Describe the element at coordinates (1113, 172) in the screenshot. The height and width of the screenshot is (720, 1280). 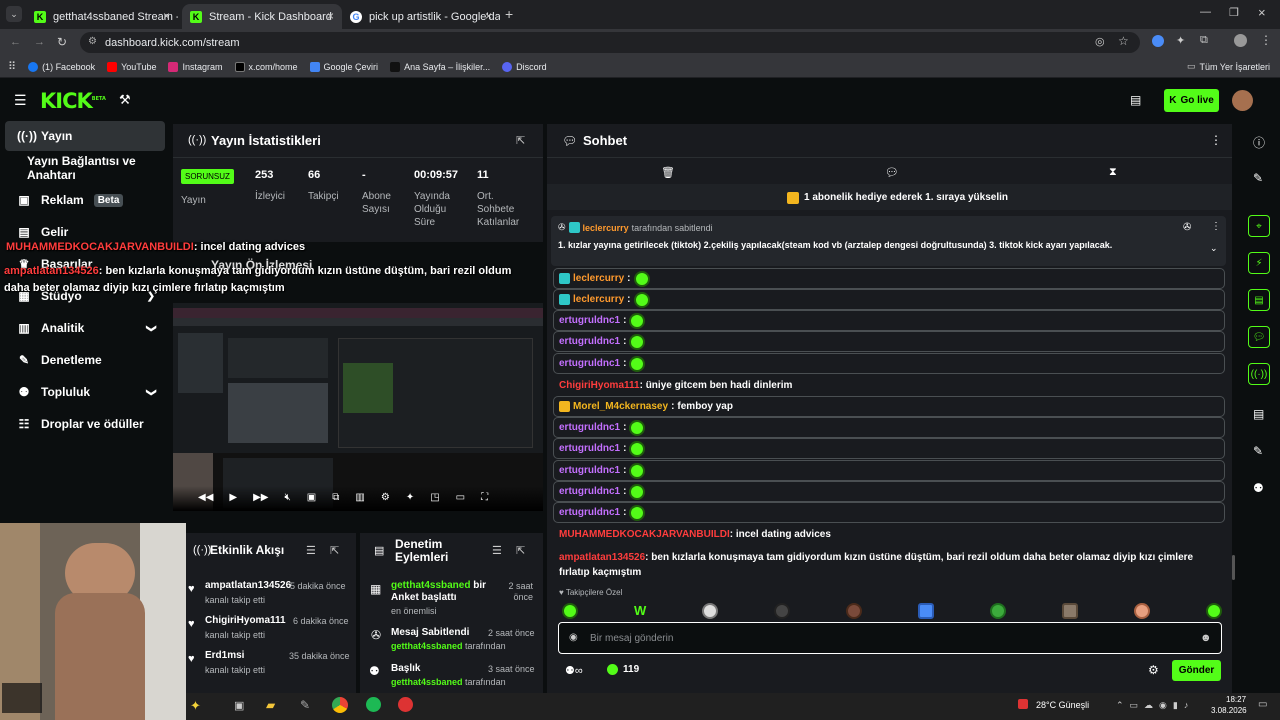
I see `hourglass-icon: ⧗` at that location.